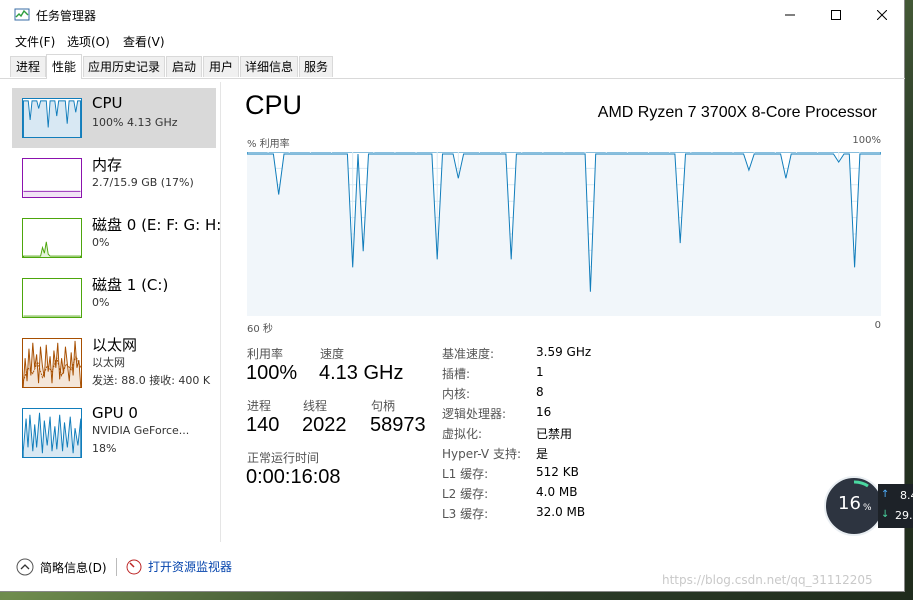  I want to click on speed-label: 速度, so click(332, 354).